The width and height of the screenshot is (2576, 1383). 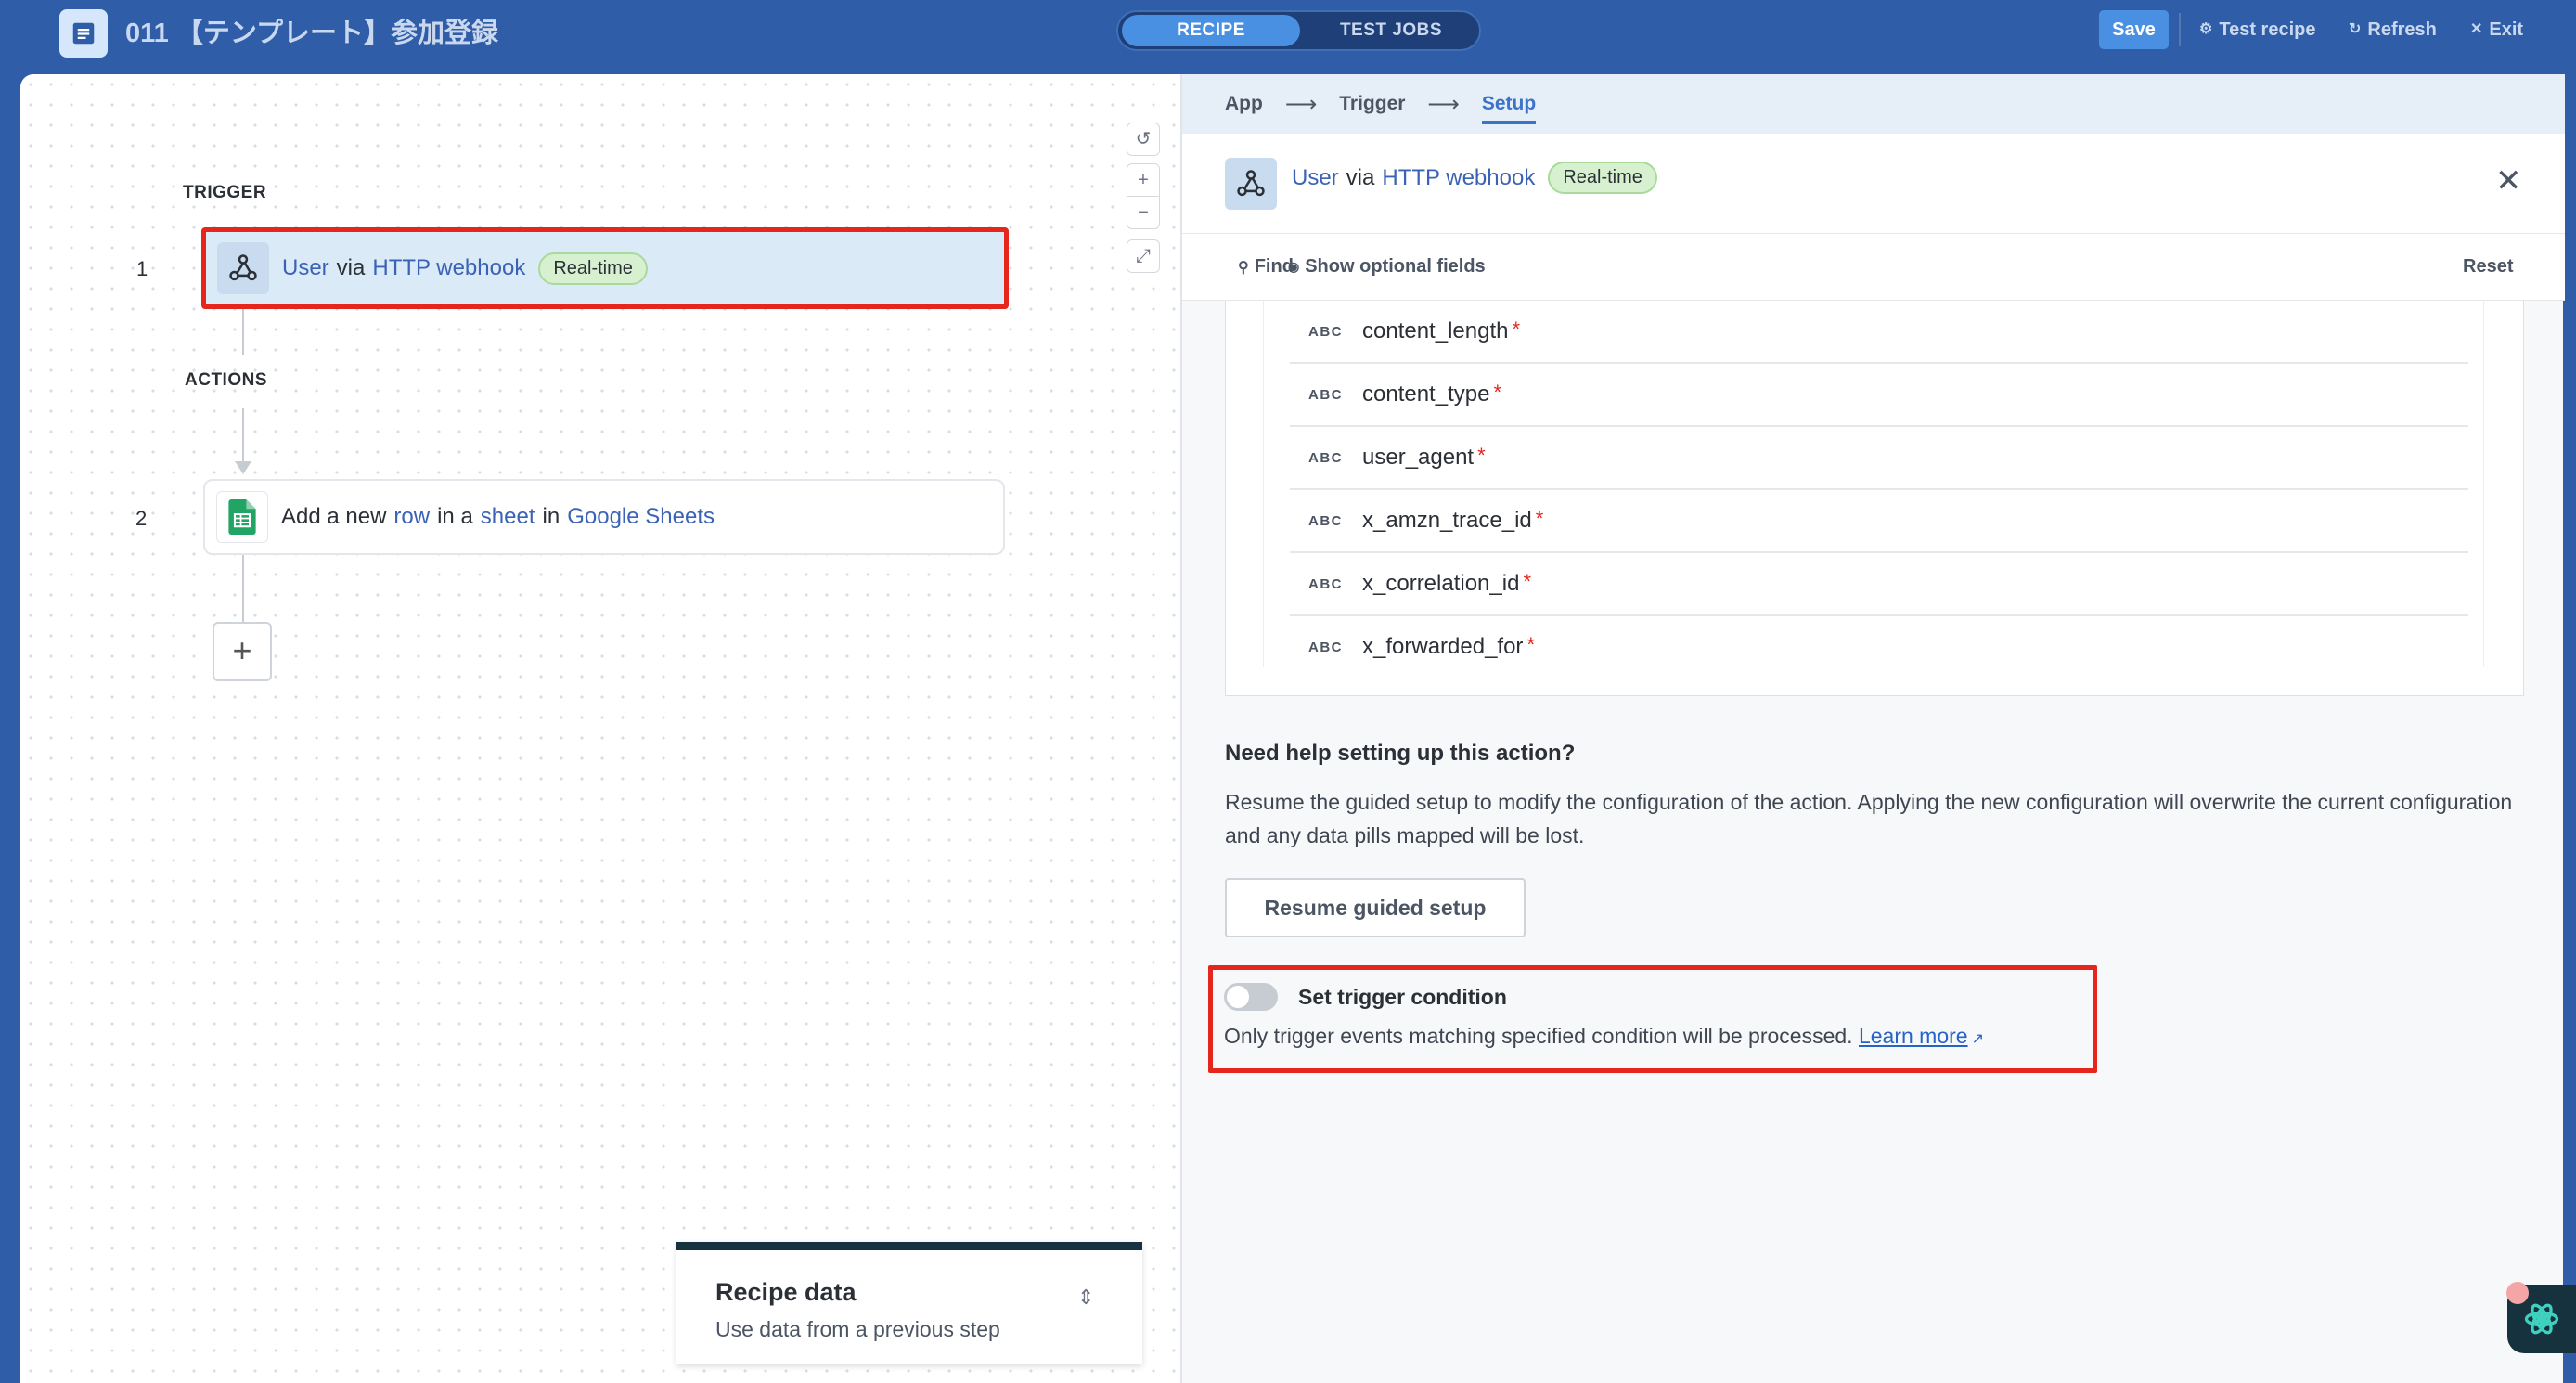 What do you see at coordinates (2476, 29) in the screenshot?
I see `close-icon: ✕` at bounding box center [2476, 29].